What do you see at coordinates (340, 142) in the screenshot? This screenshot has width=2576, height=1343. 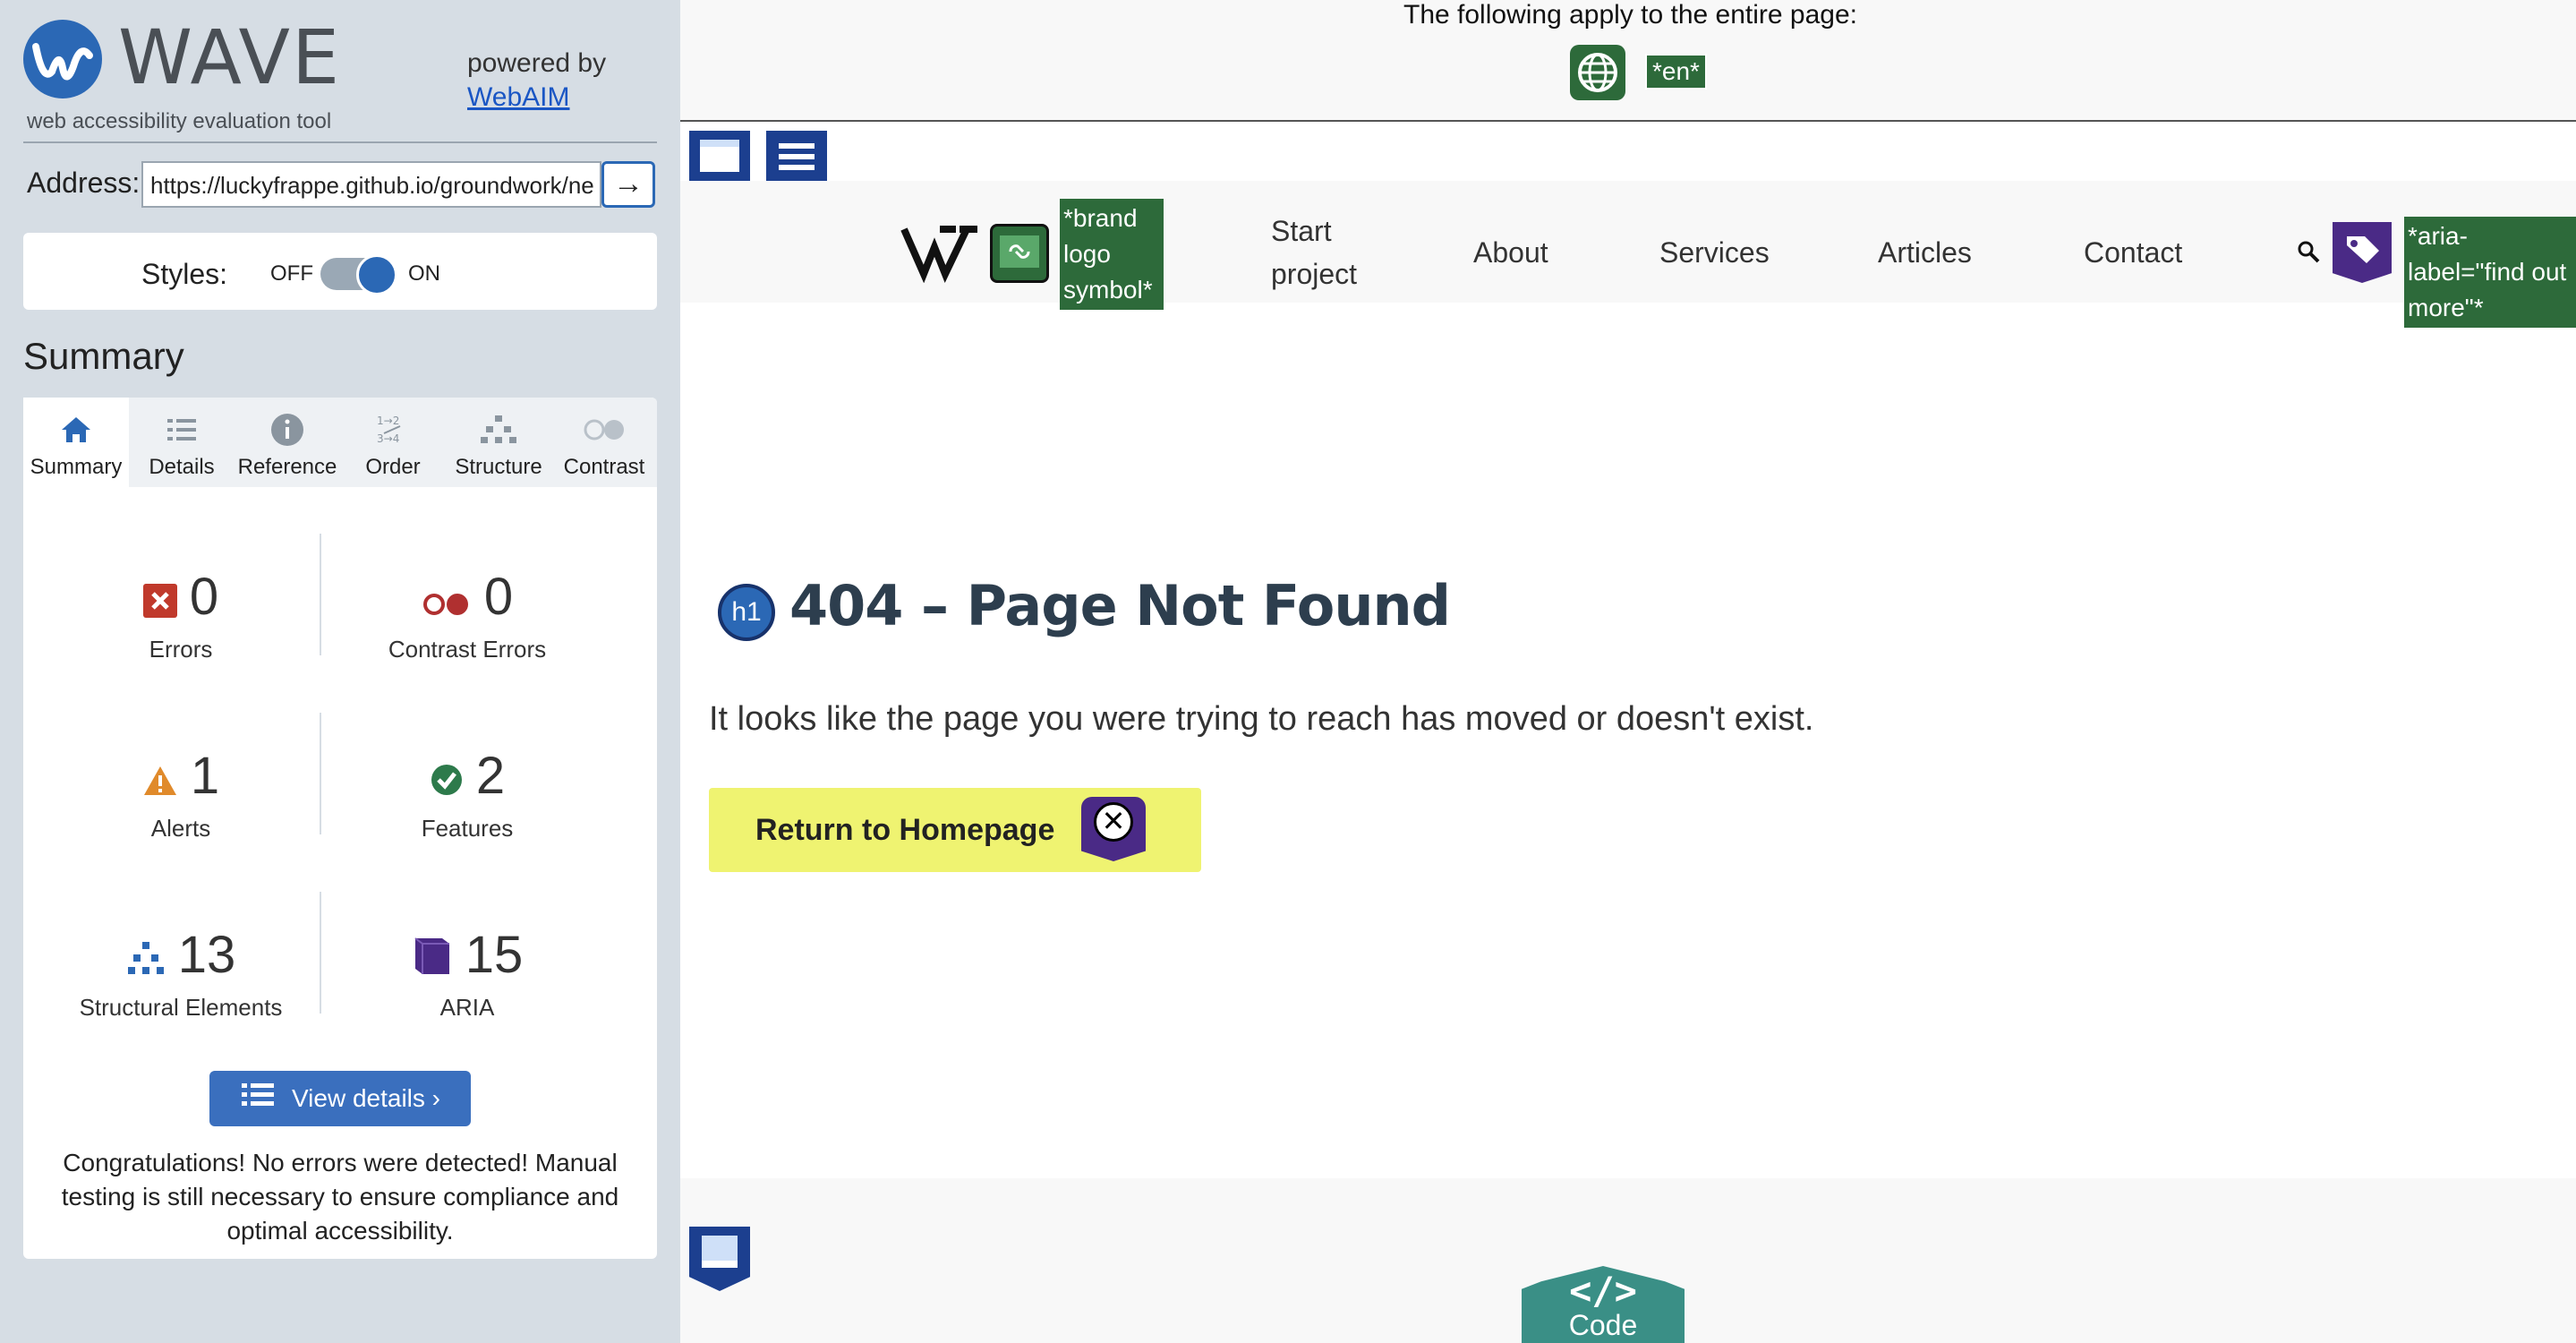 I see `sidebar-divider` at bounding box center [340, 142].